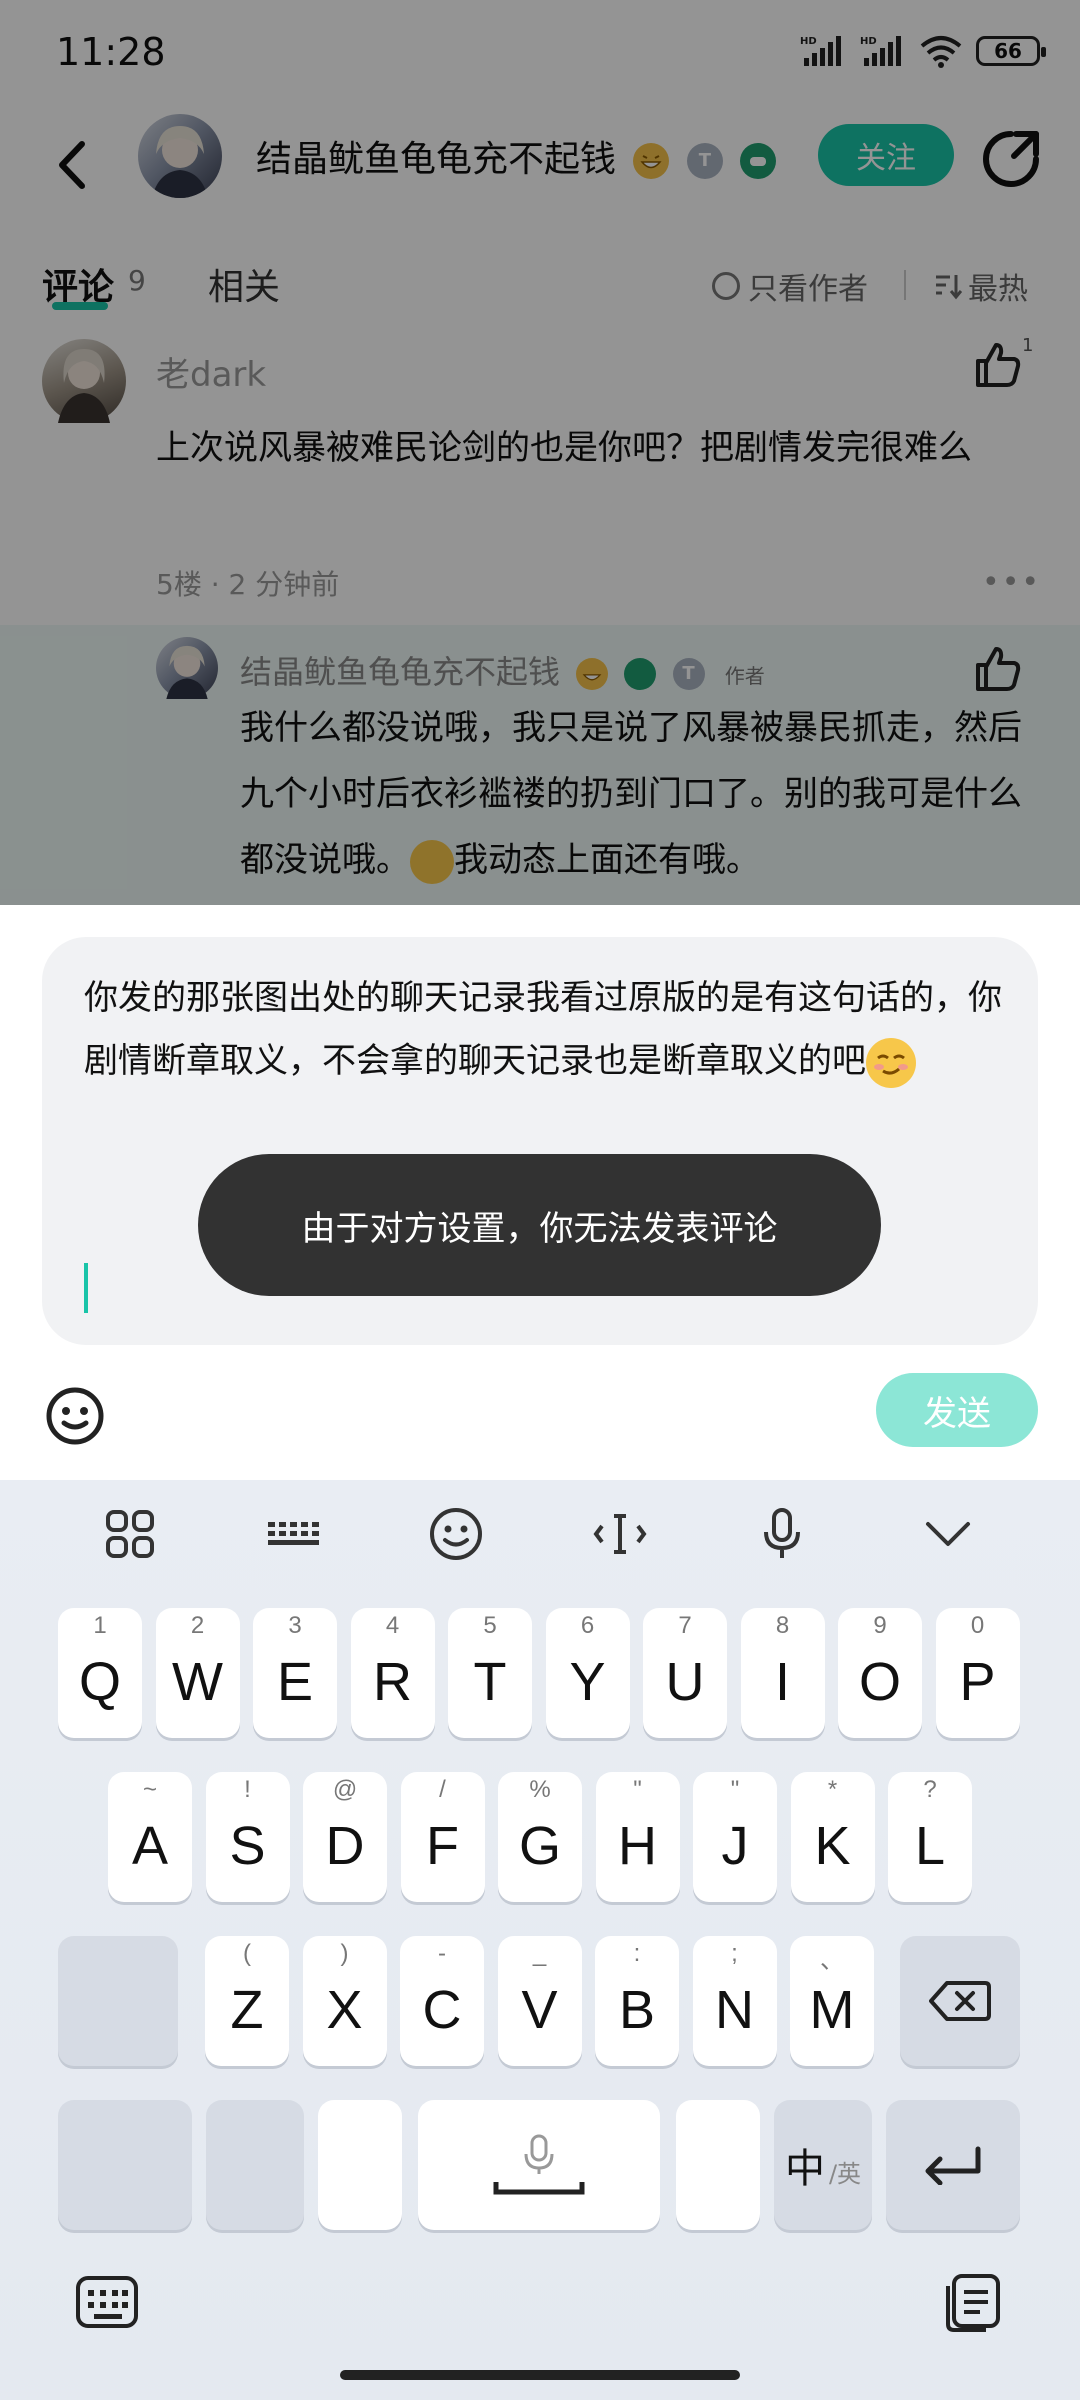 This screenshot has height=2400, width=1080. What do you see at coordinates (953, 2165) in the screenshot?
I see `enter-key` at bounding box center [953, 2165].